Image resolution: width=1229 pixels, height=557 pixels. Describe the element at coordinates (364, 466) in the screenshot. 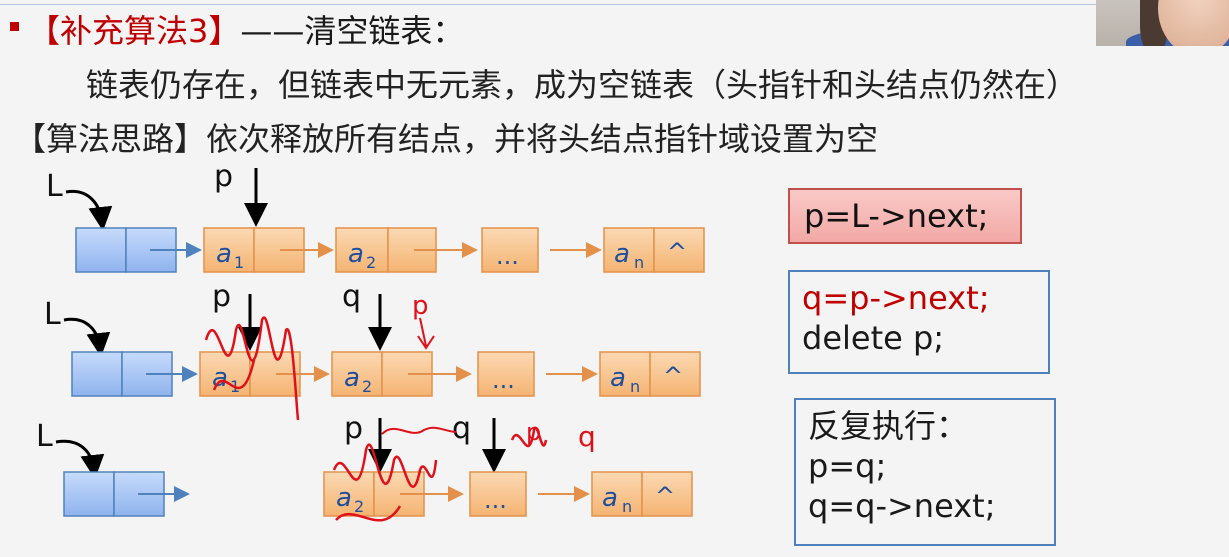

I see `row-3: L p q a 2 ... a n ^ p q` at that location.